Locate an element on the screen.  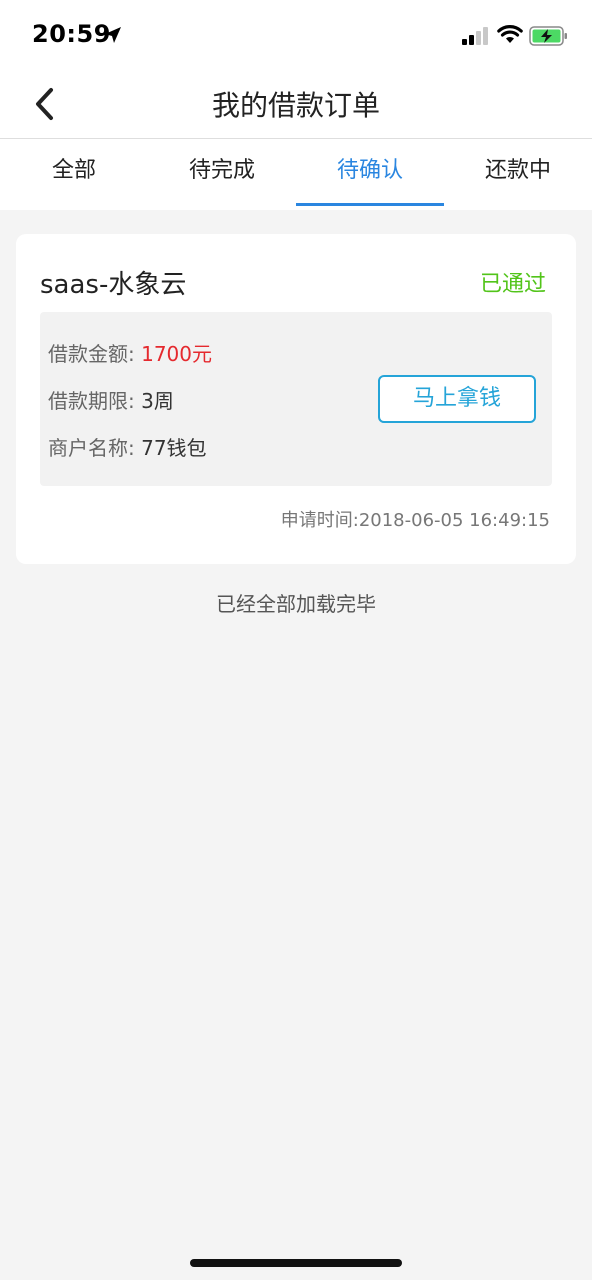
merchant-name-label: 商户名称: is located at coordinates (91, 448).